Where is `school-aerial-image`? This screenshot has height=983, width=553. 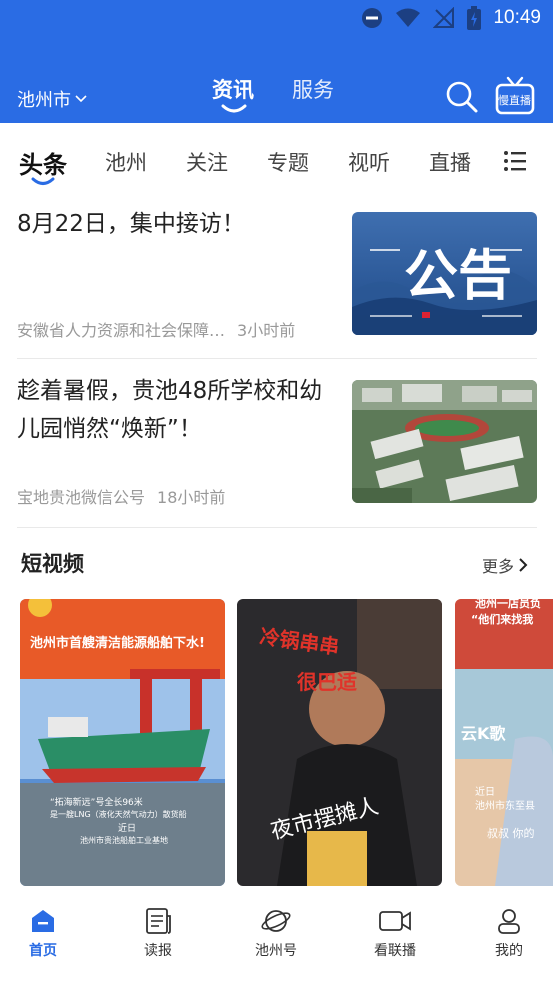
school-aerial-image is located at coordinates (444, 441).